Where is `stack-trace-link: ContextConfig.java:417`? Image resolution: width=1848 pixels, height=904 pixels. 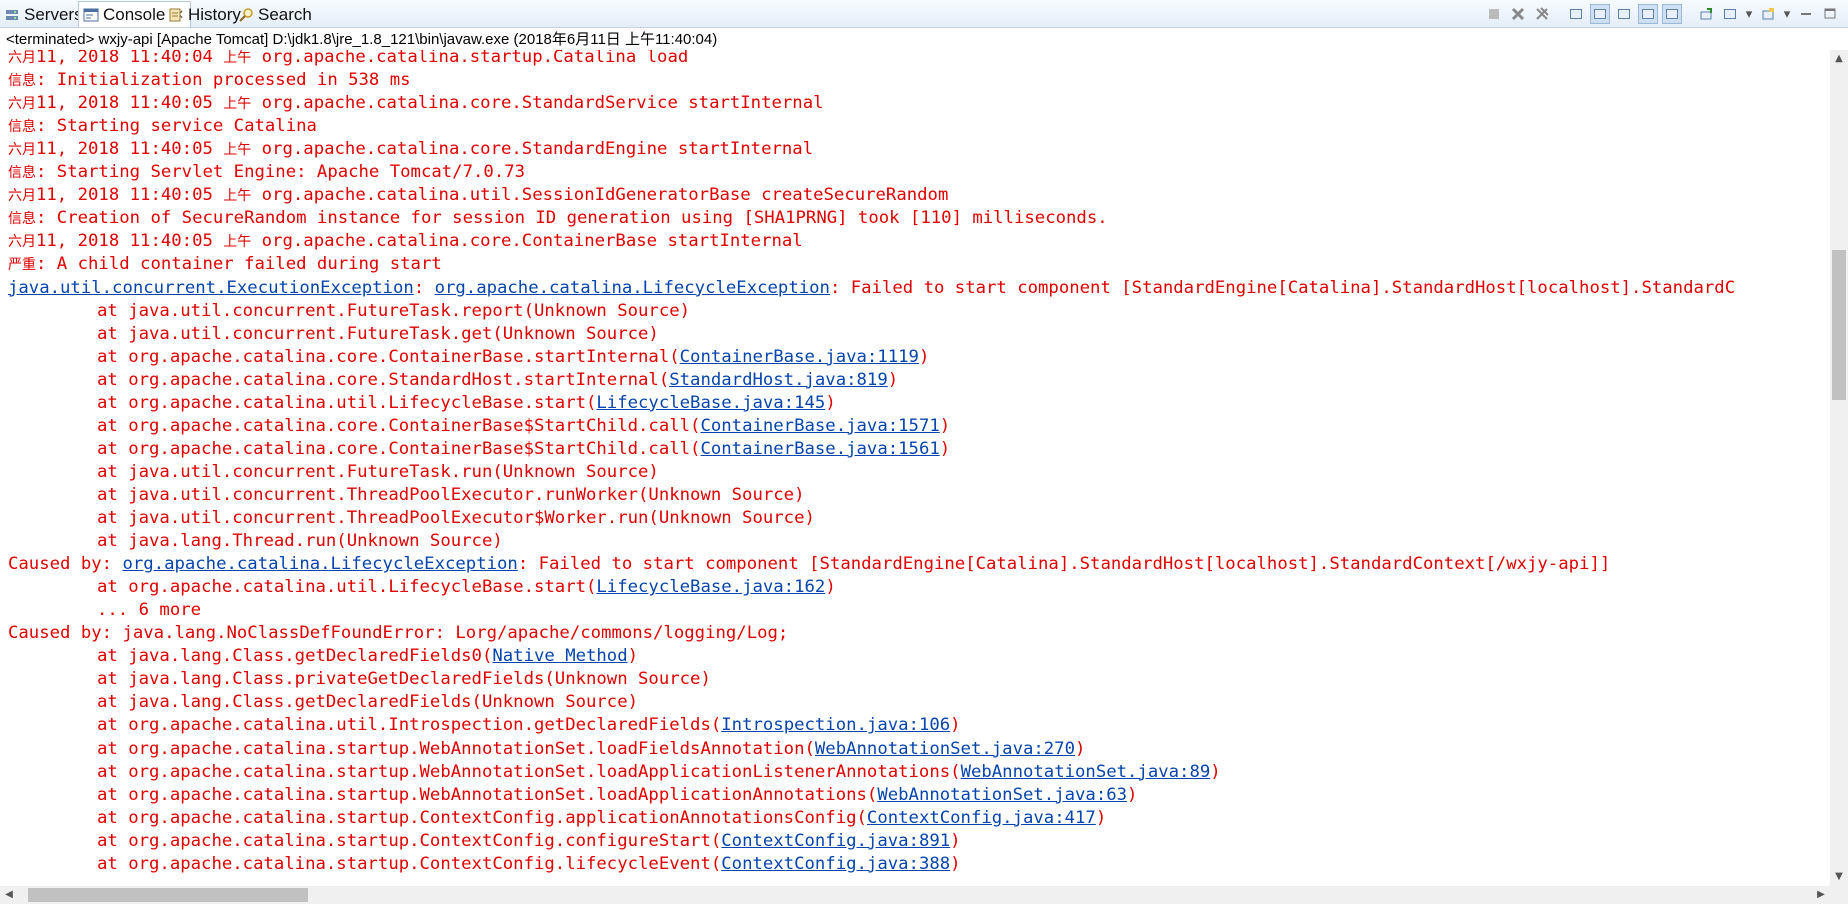 stack-trace-link: ContextConfig.java:417 is located at coordinates (981, 818).